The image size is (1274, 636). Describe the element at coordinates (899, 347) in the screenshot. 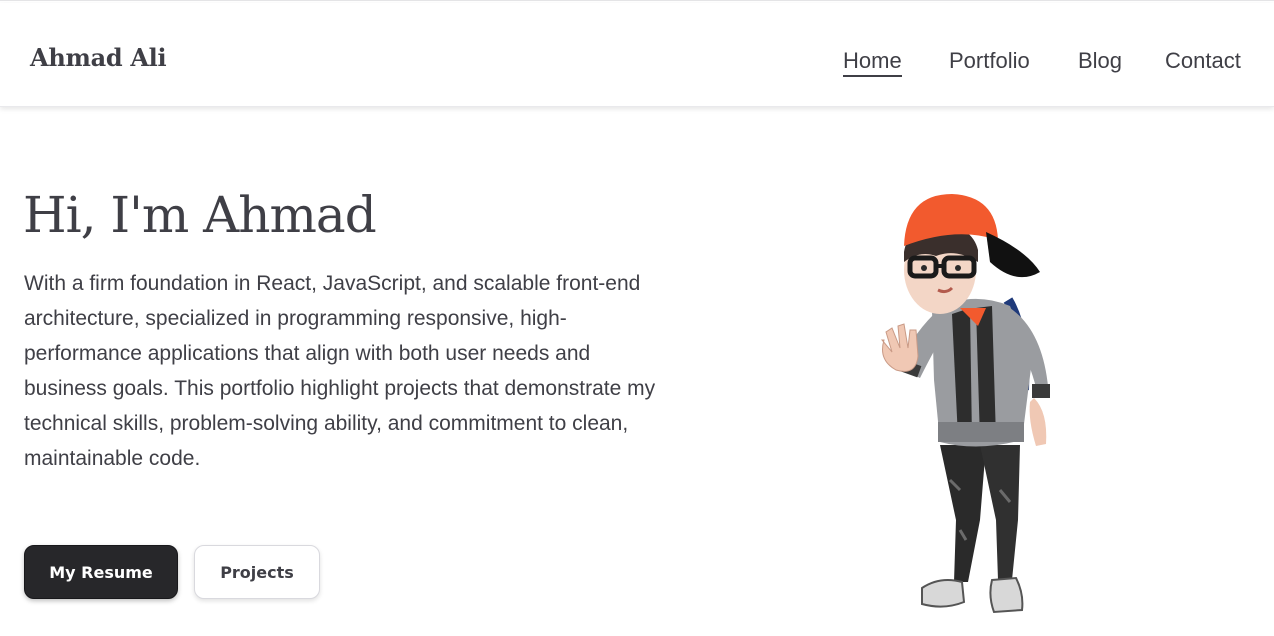

I see `avatar-hand` at that location.